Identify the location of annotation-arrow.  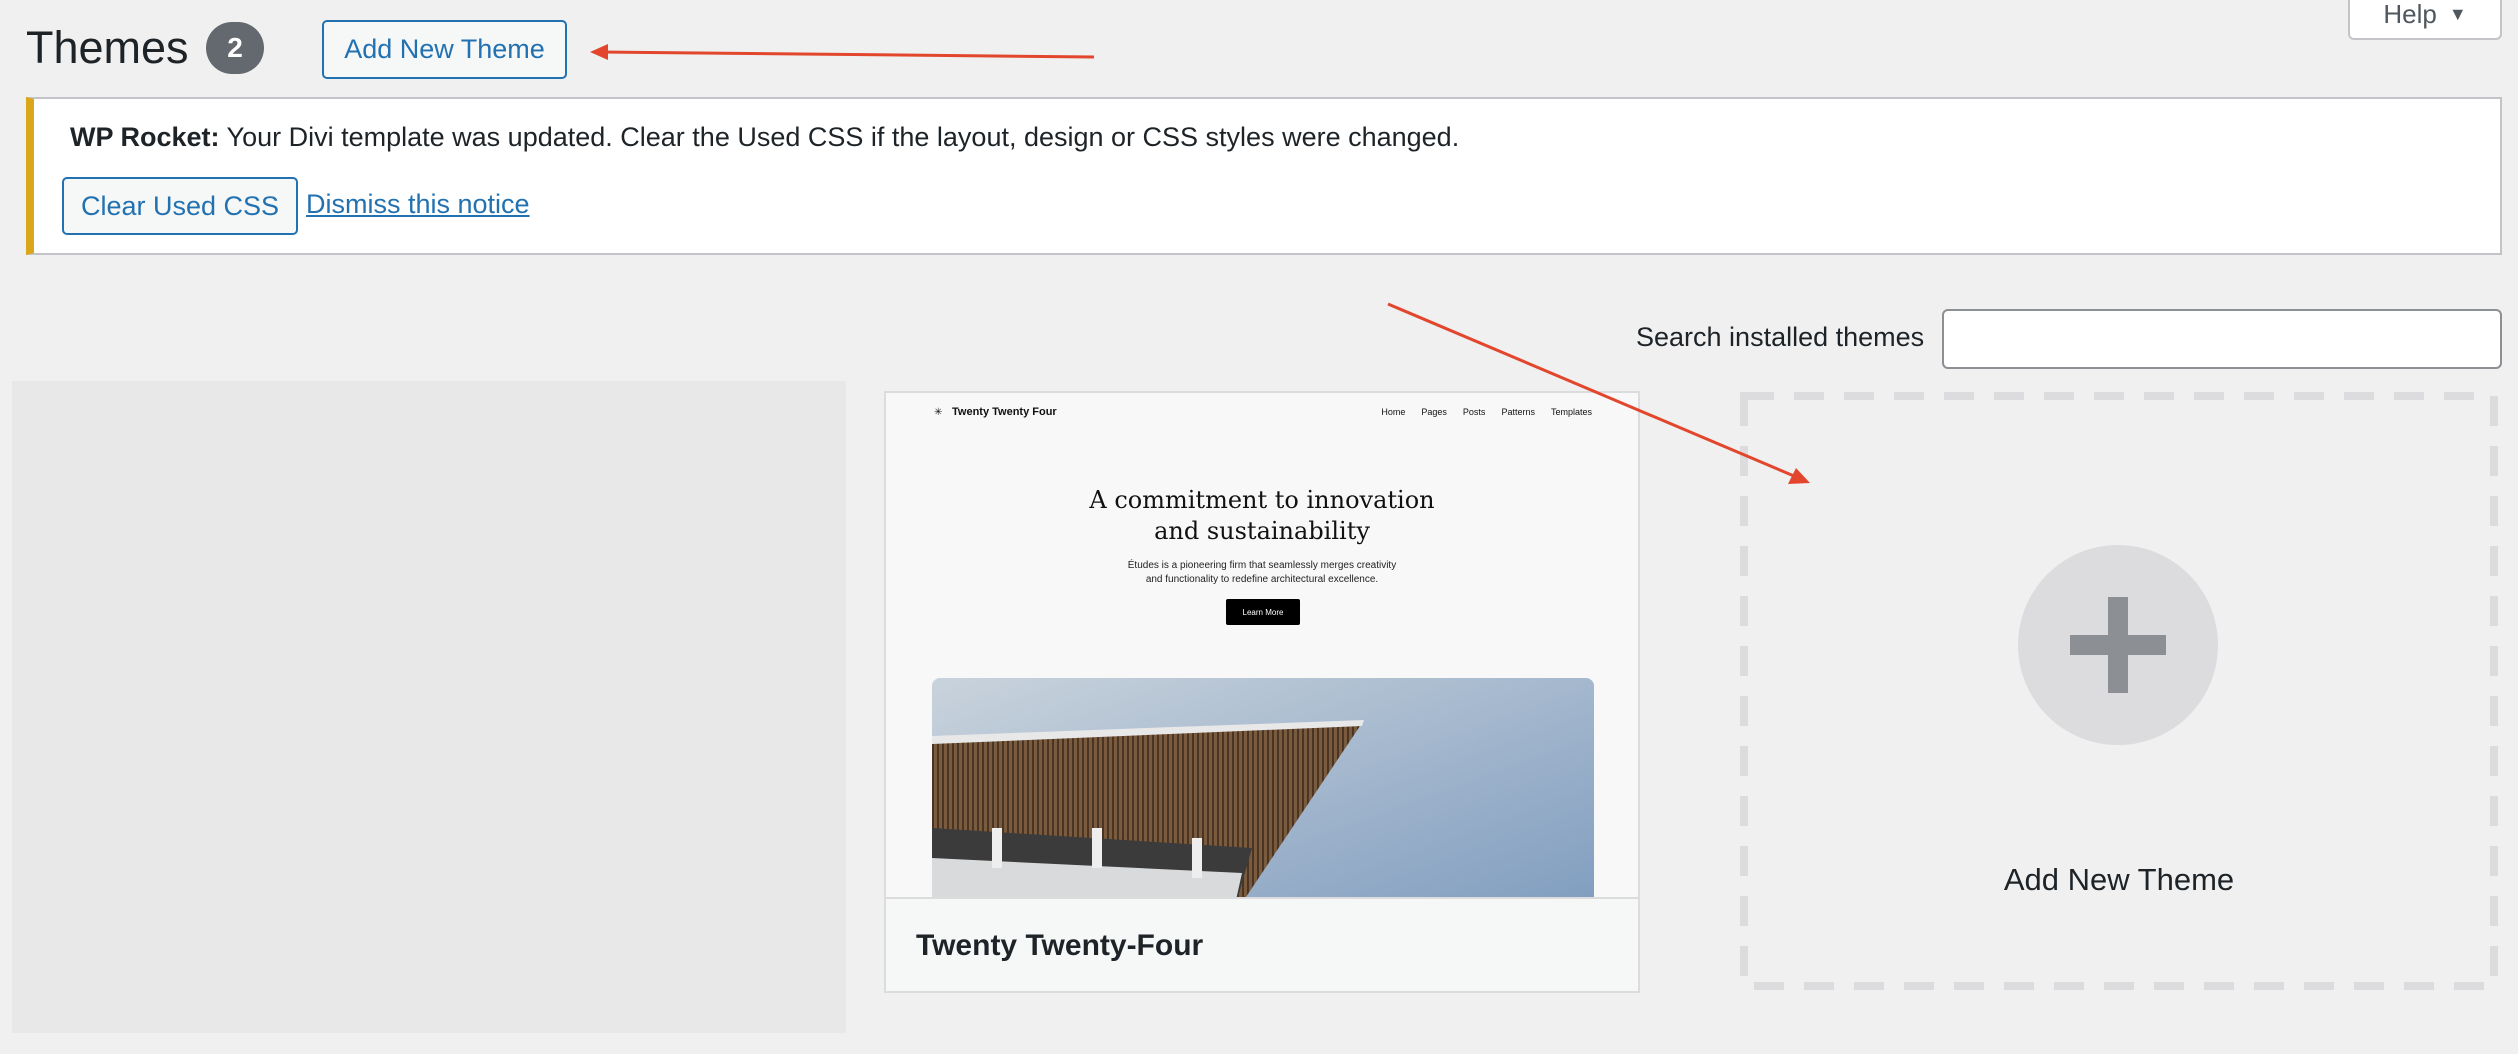
(847, 54).